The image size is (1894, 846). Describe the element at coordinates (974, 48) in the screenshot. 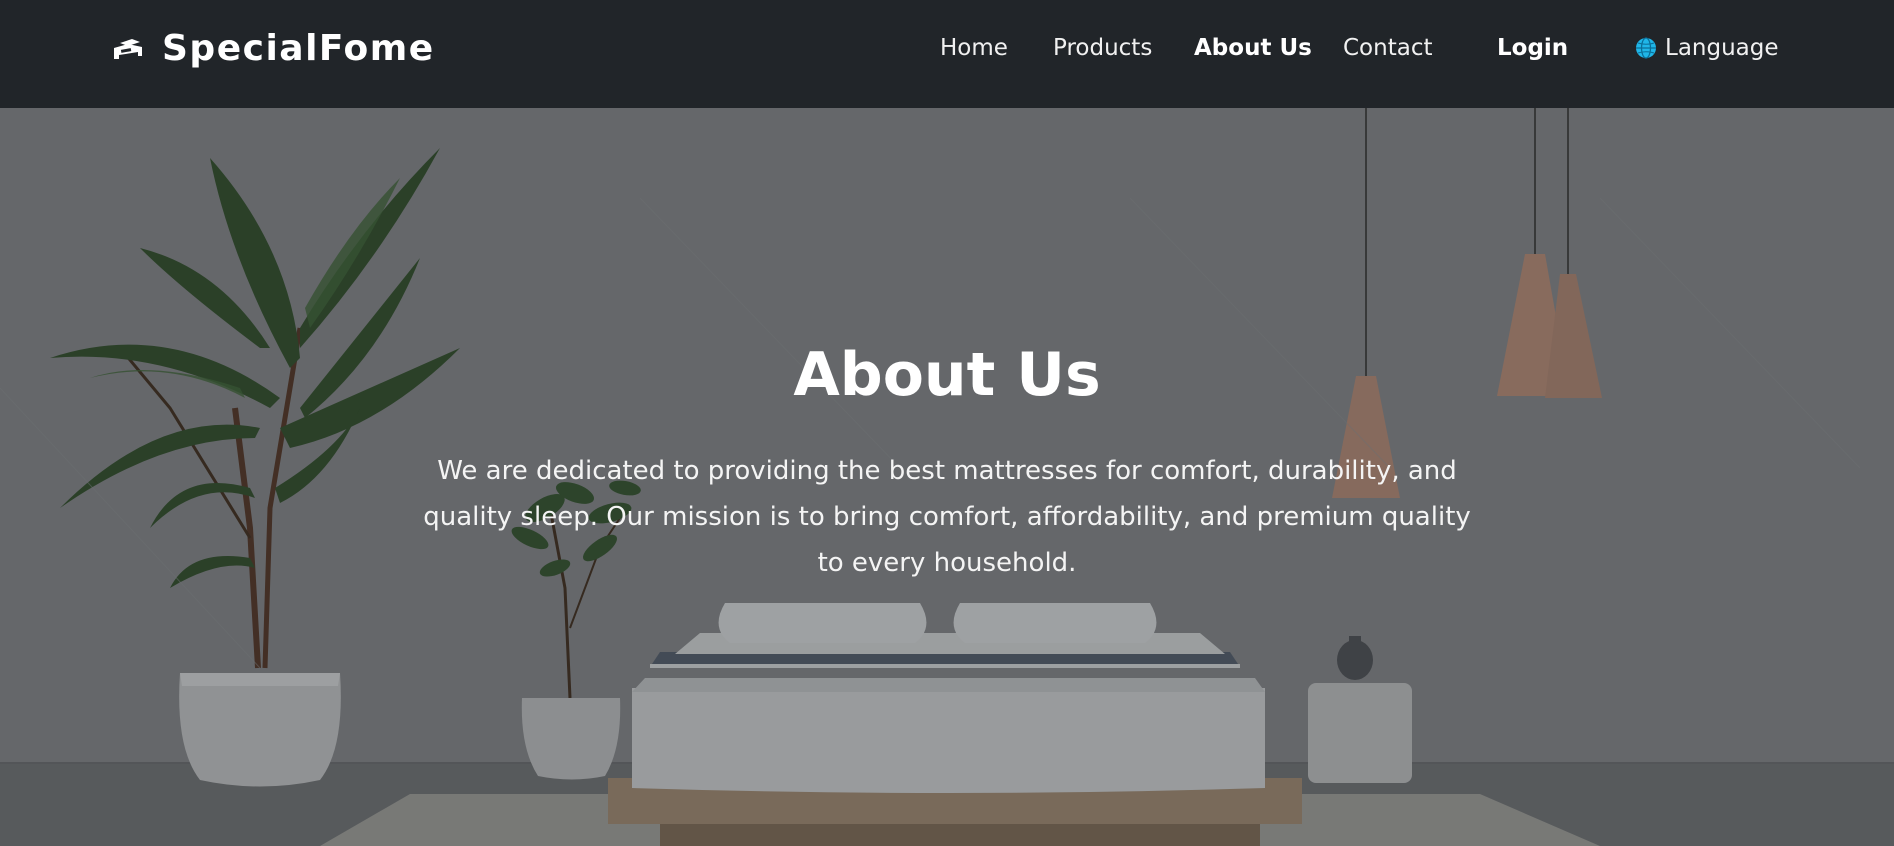

I see `nav-home: Home` at that location.